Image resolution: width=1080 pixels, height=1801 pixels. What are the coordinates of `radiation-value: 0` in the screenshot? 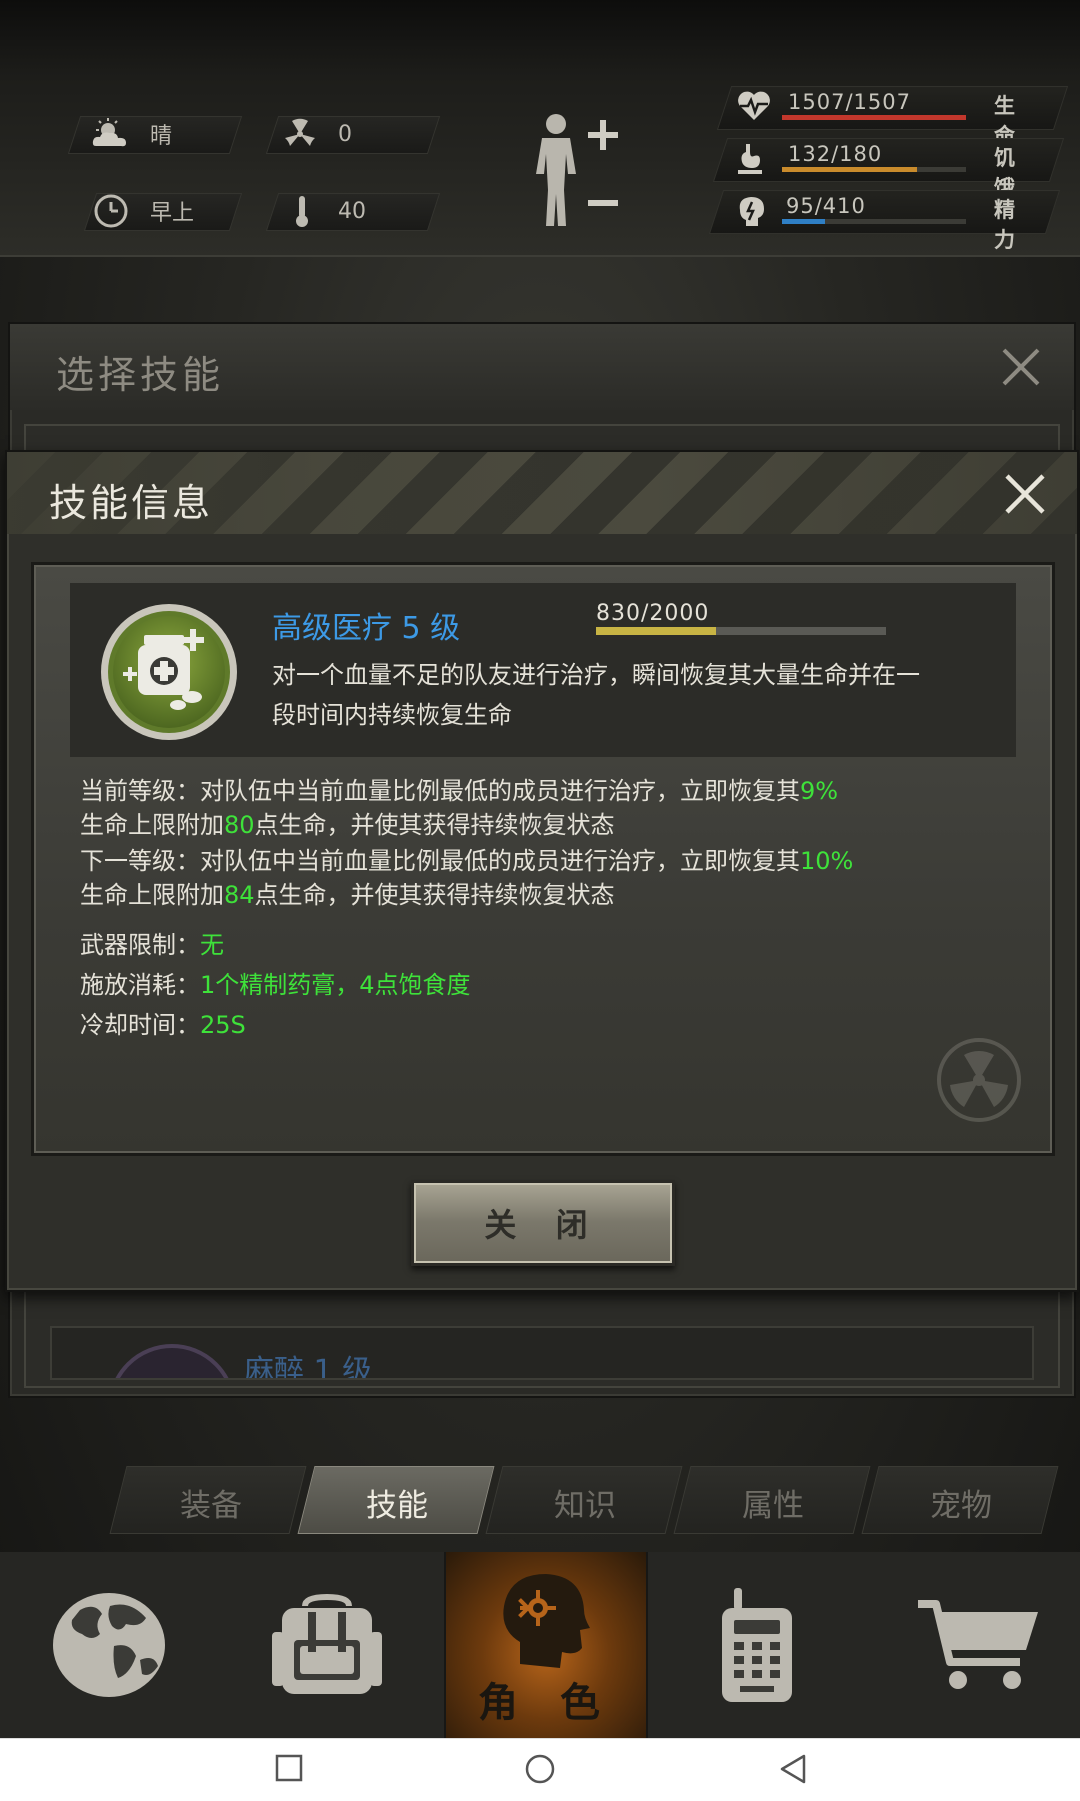 It's located at (345, 134).